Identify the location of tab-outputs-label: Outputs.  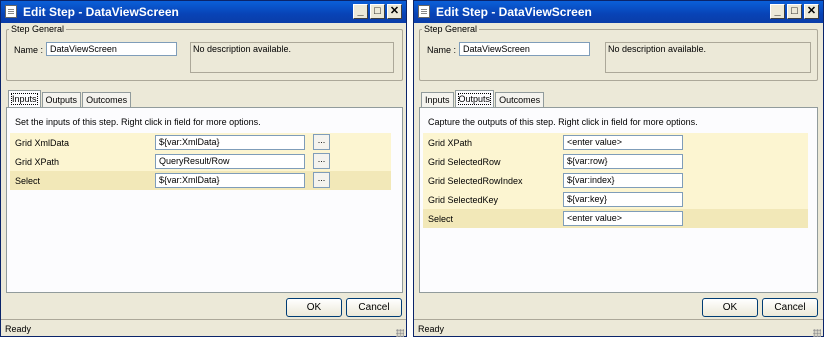
(474, 99).